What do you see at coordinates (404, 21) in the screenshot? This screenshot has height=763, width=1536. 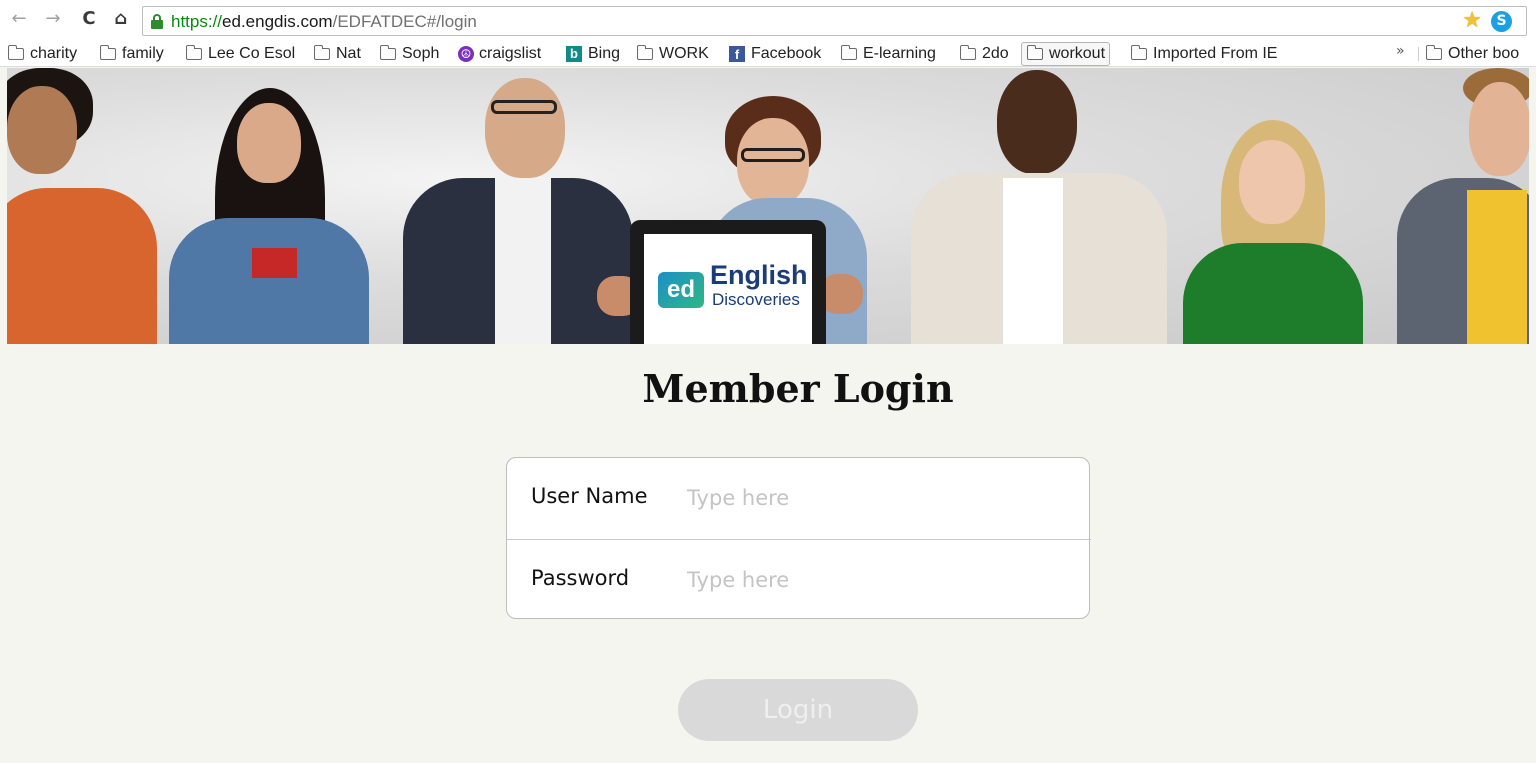 I see `url-path: /EDFATDEC#/login` at bounding box center [404, 21].